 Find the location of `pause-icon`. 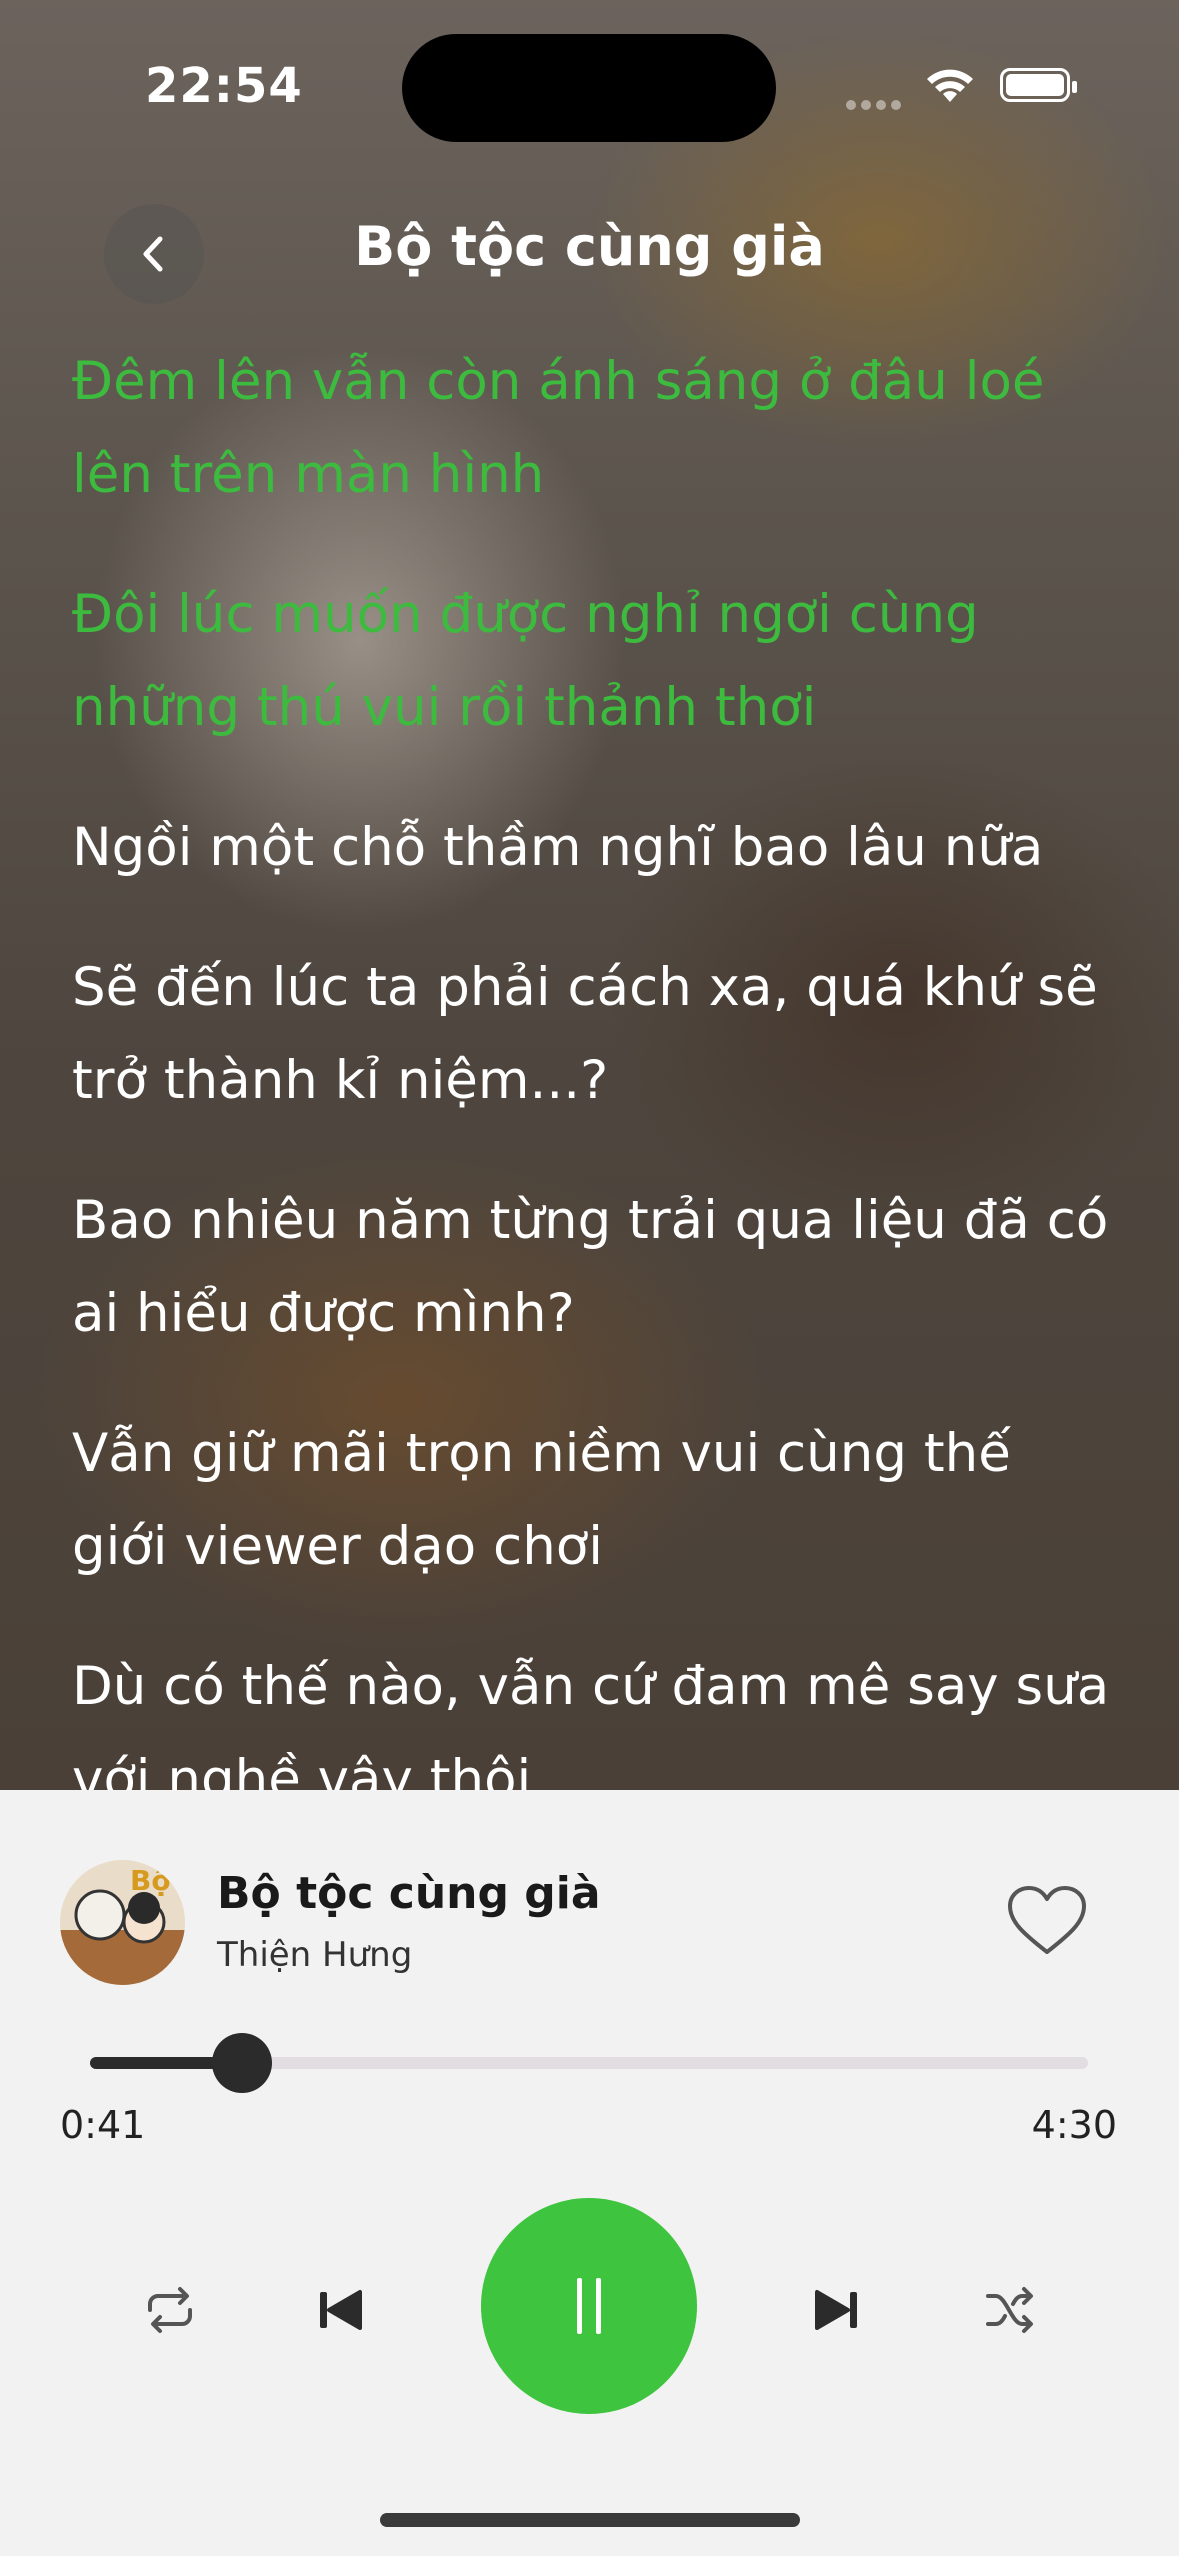

pause-icon is located at coordinates (589, 2306).